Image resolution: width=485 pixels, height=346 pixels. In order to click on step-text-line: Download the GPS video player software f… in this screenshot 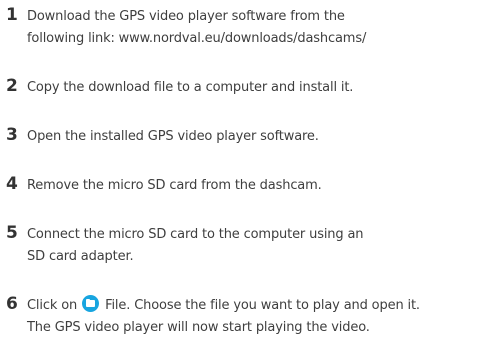, I will do `click(186, 16)`.